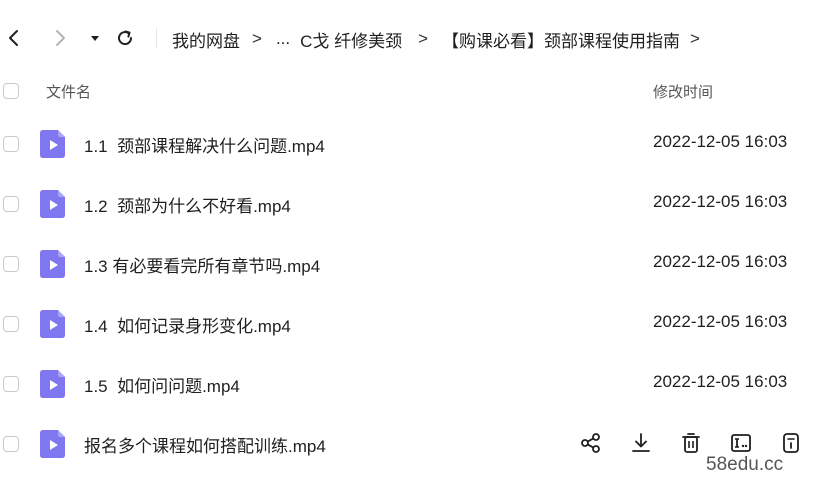 The width and height of the screenshot is (816, 487). I want to click on column-header-name: 文件名, so click(68, 91).